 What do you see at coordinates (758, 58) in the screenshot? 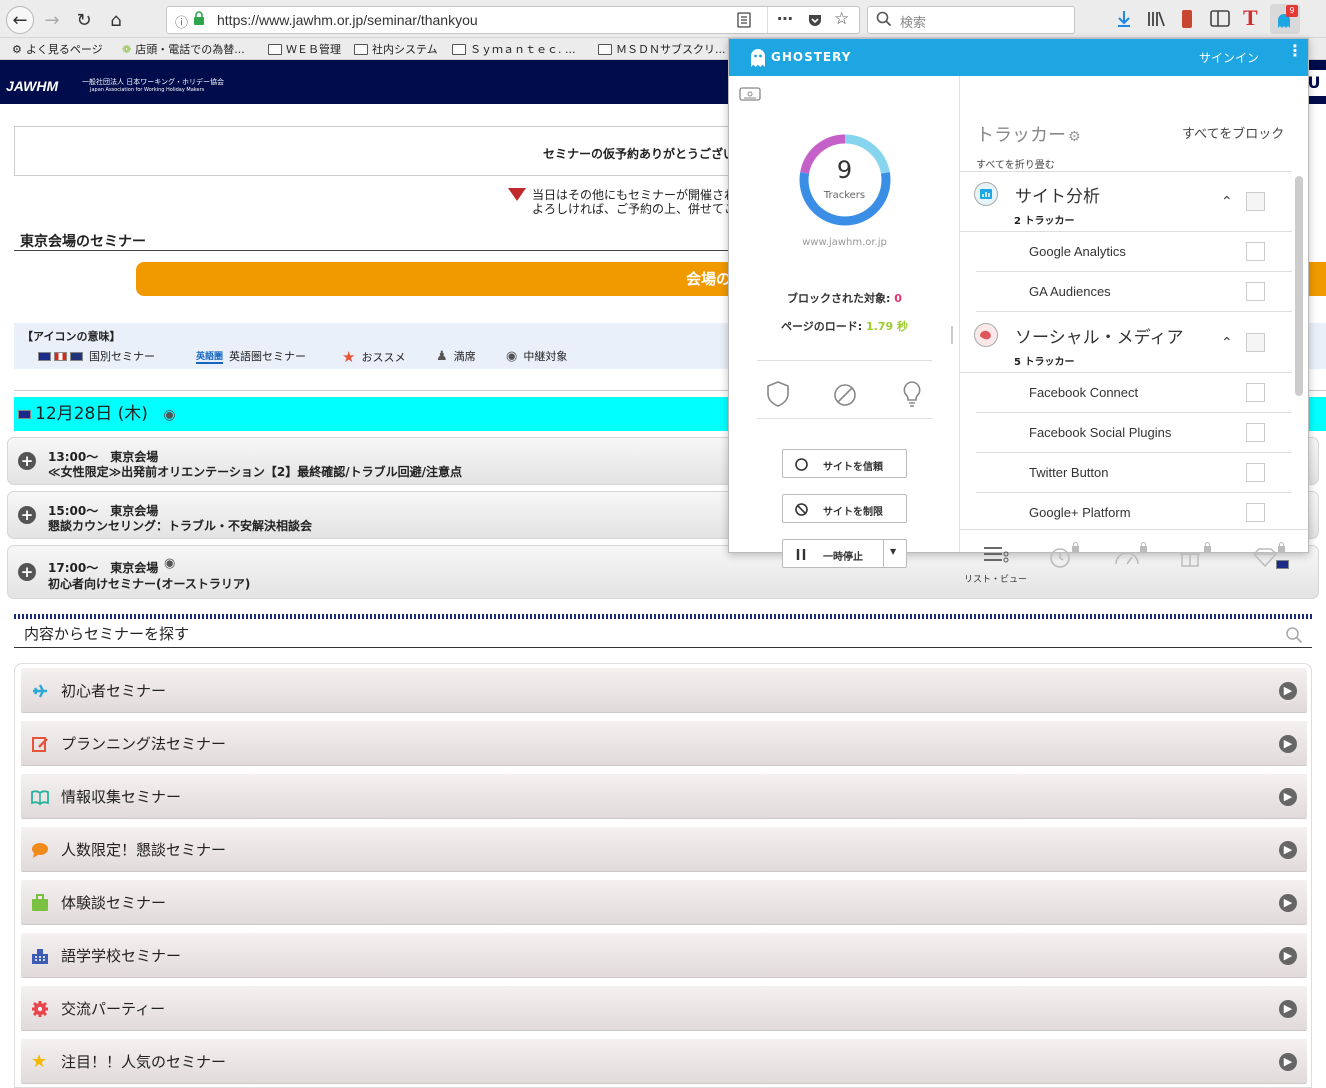
I see `ghost-logo-icon` at bounding box center [758, 58].